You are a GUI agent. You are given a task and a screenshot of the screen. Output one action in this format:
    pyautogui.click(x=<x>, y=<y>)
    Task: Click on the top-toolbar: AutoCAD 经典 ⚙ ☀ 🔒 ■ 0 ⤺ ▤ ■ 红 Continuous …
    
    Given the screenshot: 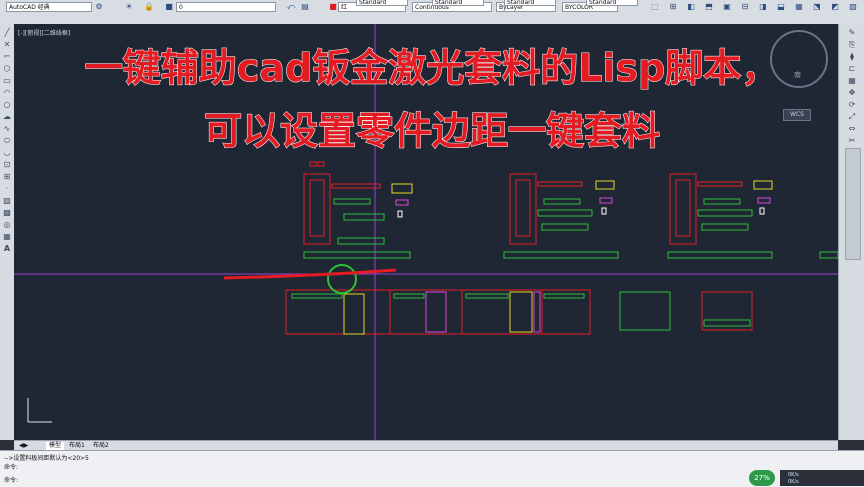 What is the action you would take?
    pyautogui.click(x=432, y=12)
    